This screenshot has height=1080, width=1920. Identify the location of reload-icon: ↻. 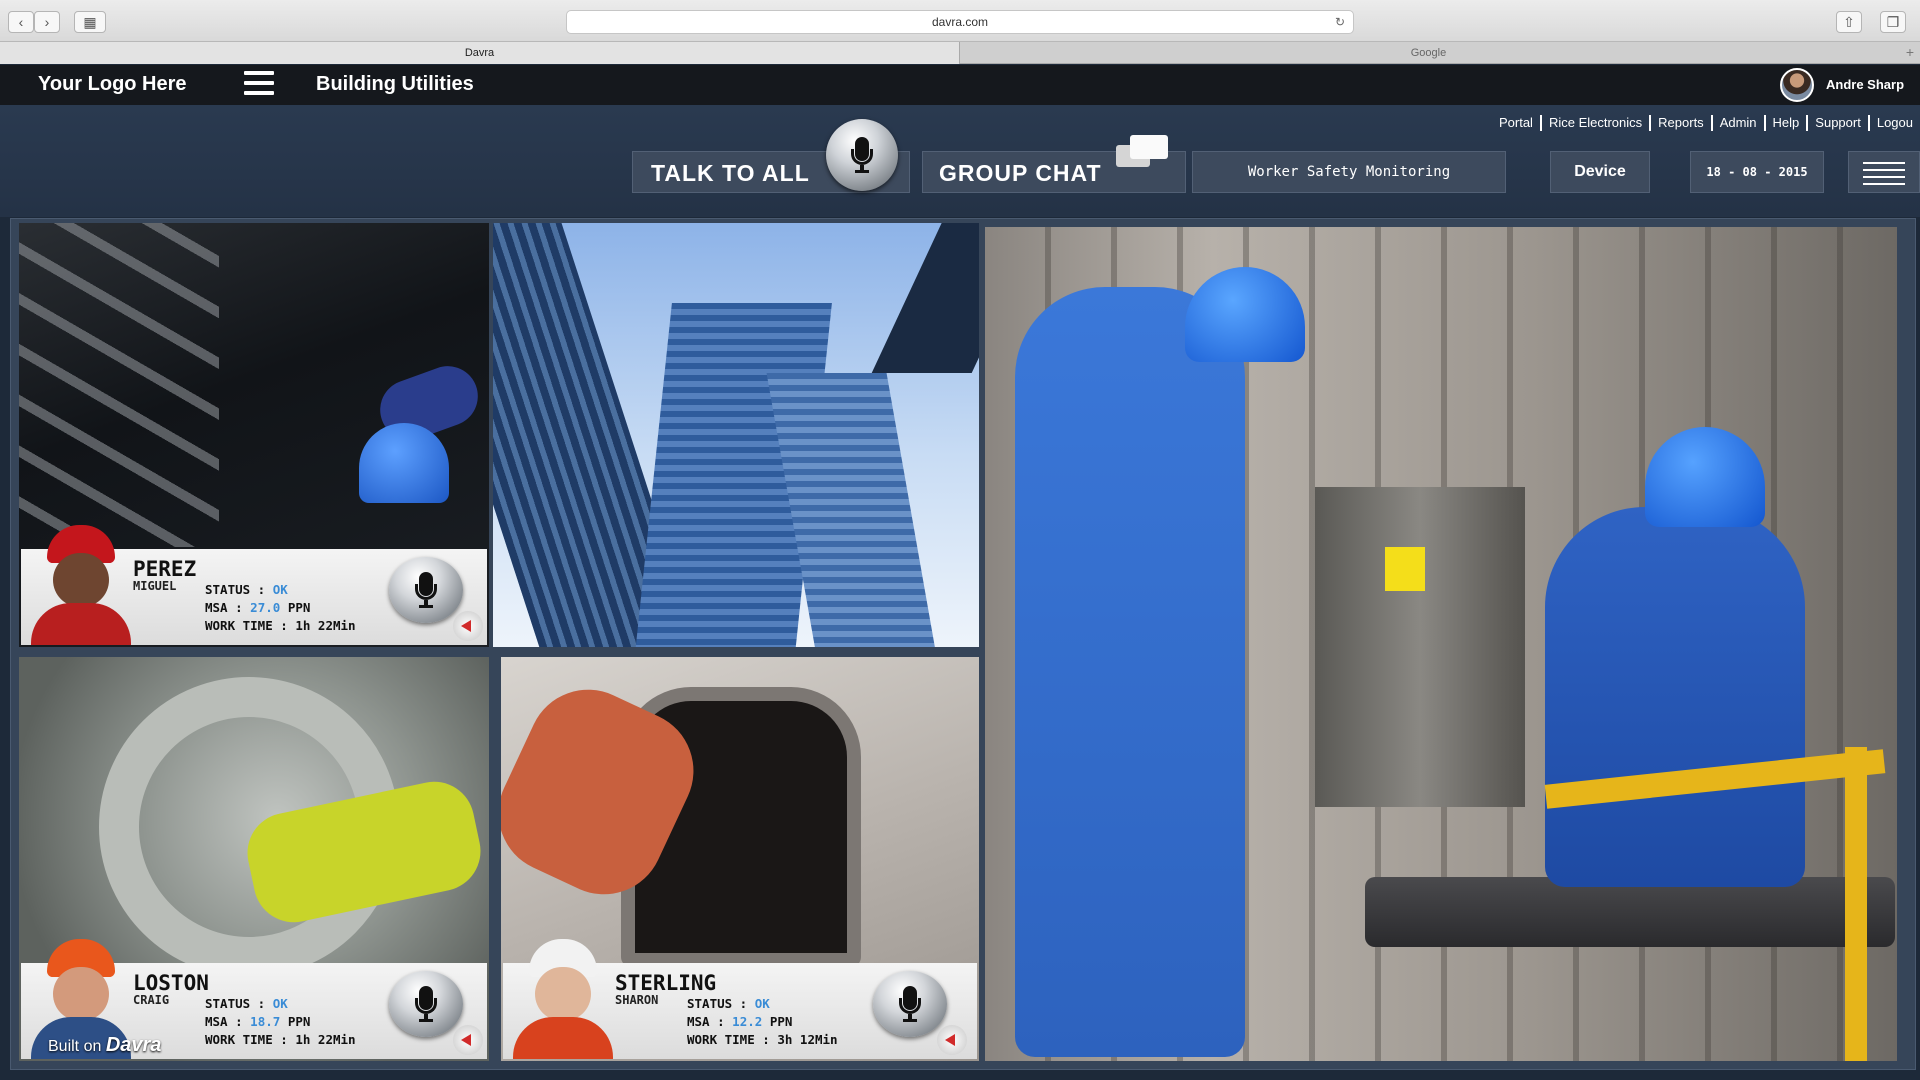
(1340, 22).